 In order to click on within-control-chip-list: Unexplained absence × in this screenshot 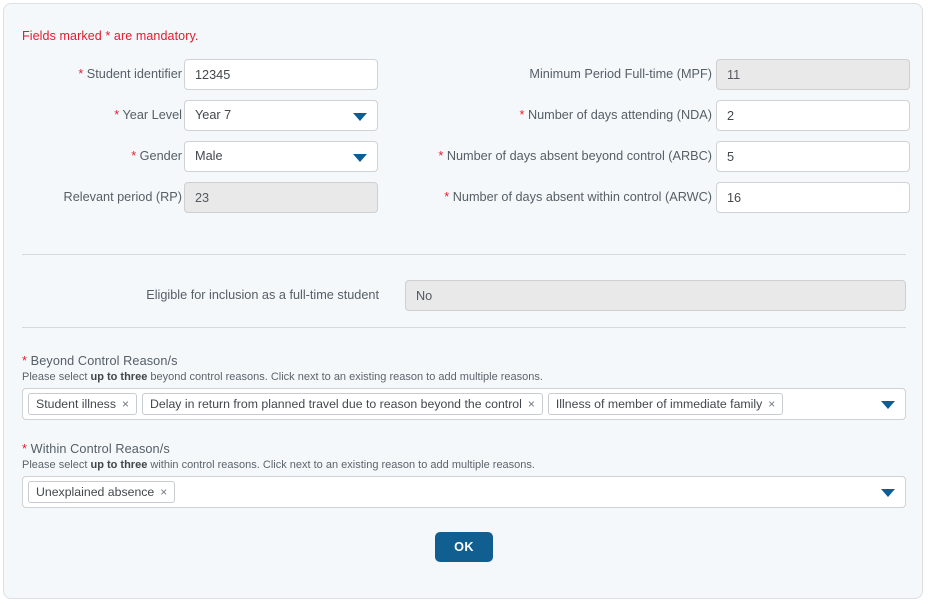, I will do `click(449, 492)`.